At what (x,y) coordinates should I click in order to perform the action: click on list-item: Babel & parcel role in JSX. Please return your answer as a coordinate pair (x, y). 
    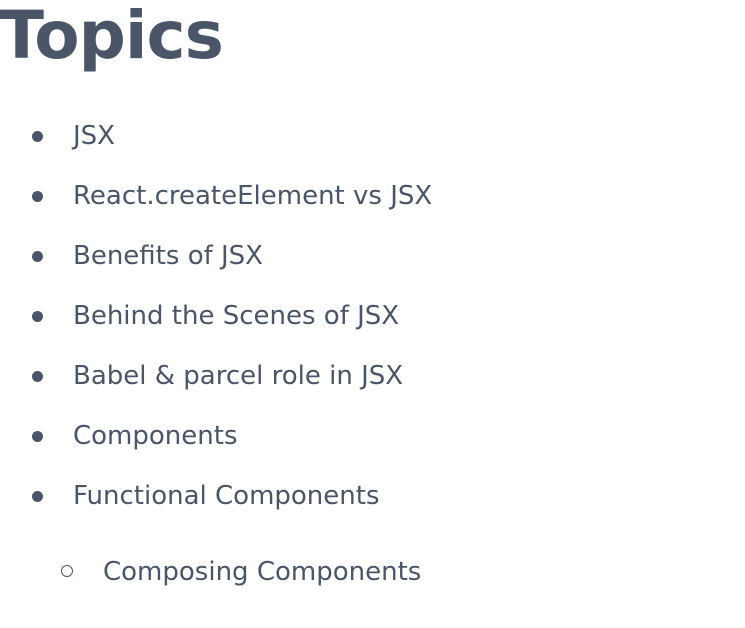
    Looking at the image, I should click on (350, 376).